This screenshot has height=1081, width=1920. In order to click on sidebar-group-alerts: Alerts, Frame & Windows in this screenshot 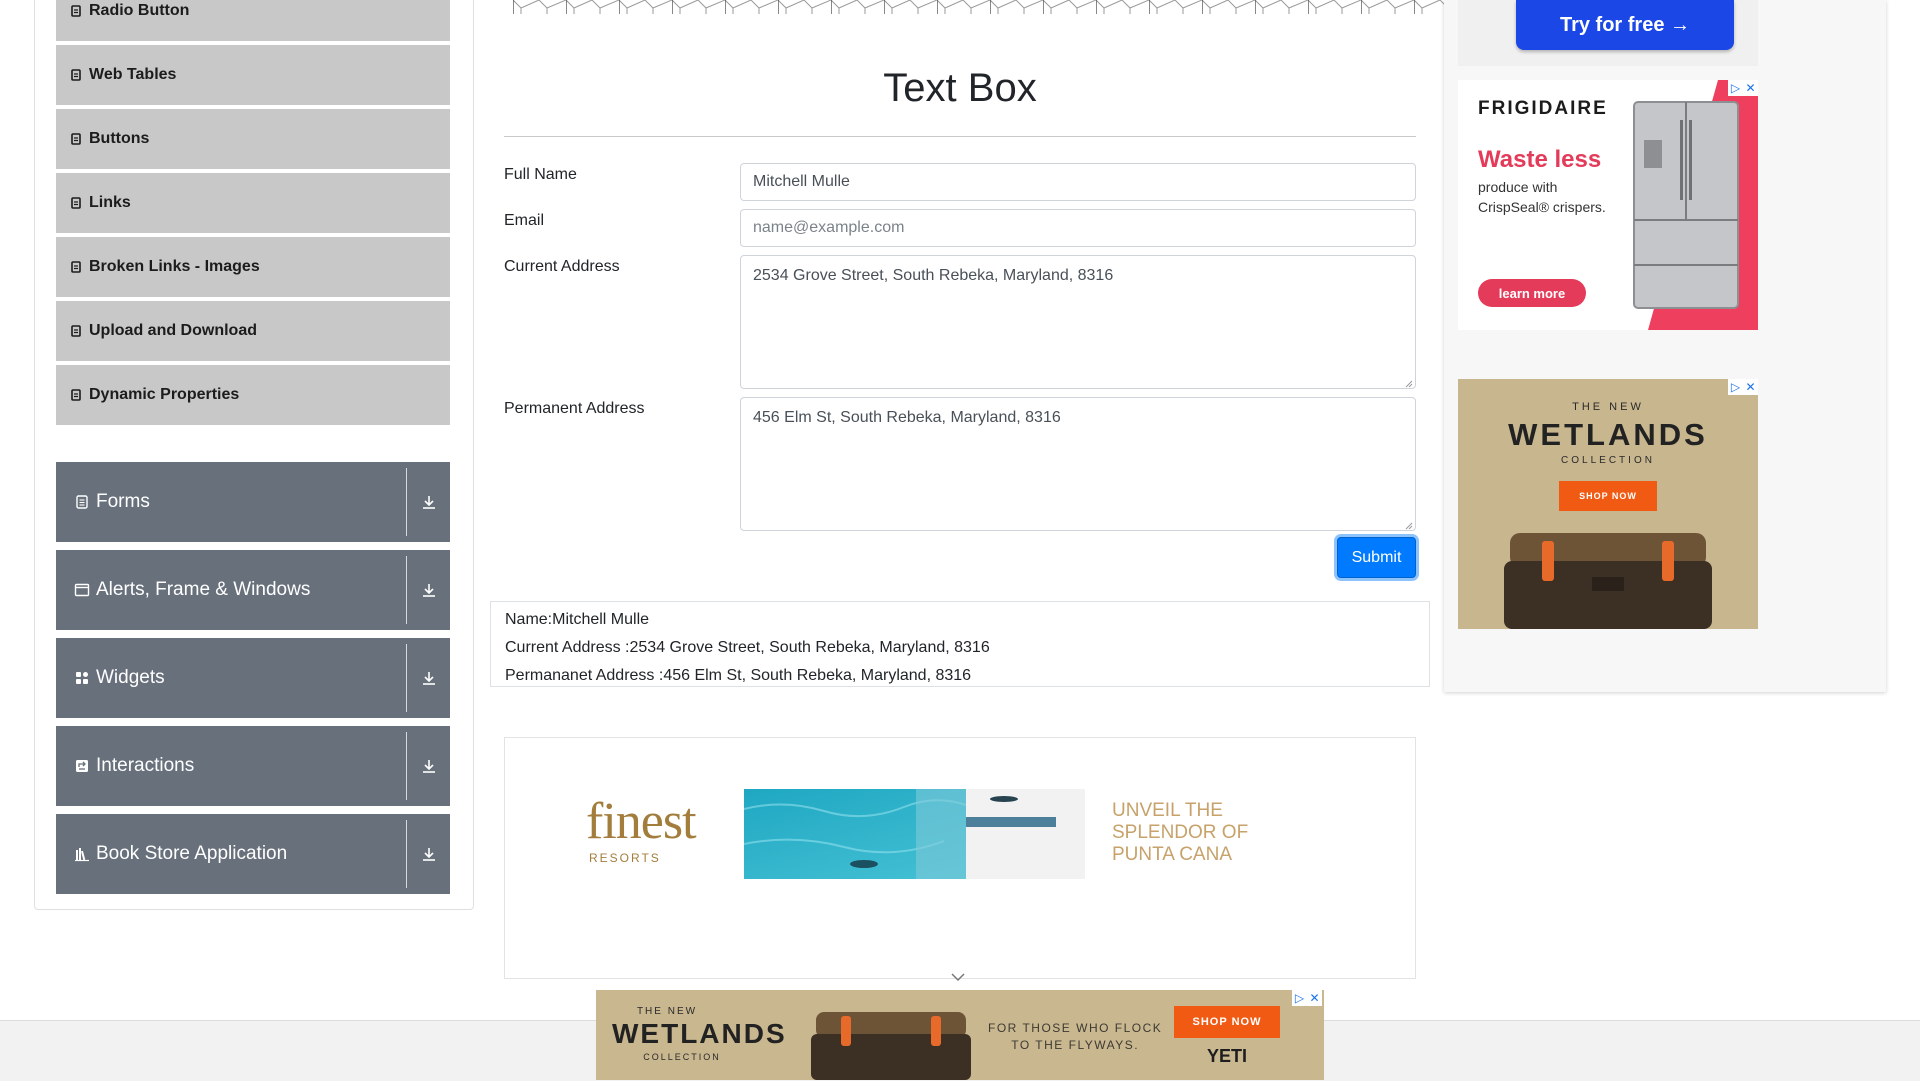, I will do `click(253, 590)`.